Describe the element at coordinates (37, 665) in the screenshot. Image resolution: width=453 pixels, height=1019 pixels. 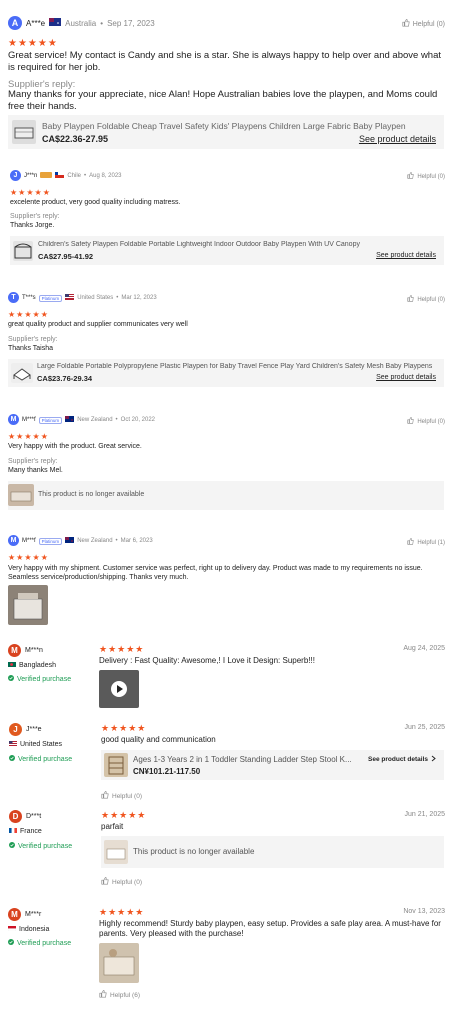
I see `reviewer-country: Bangladesh` at that location.